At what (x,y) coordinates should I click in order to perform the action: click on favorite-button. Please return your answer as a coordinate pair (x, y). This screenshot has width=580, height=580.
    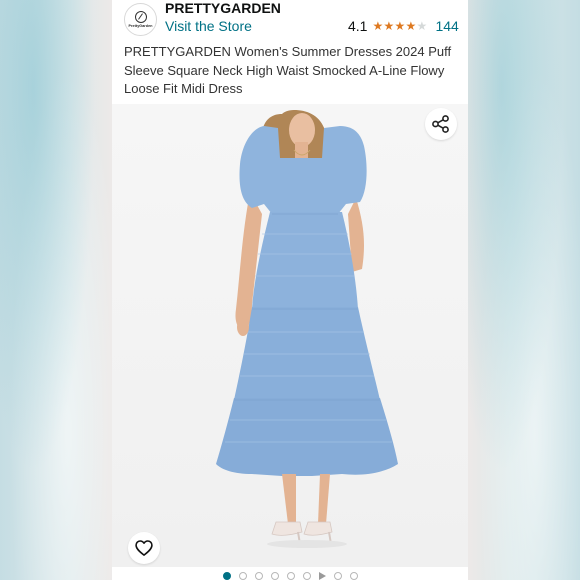
    Looking at the image, I should click on (144, 548).